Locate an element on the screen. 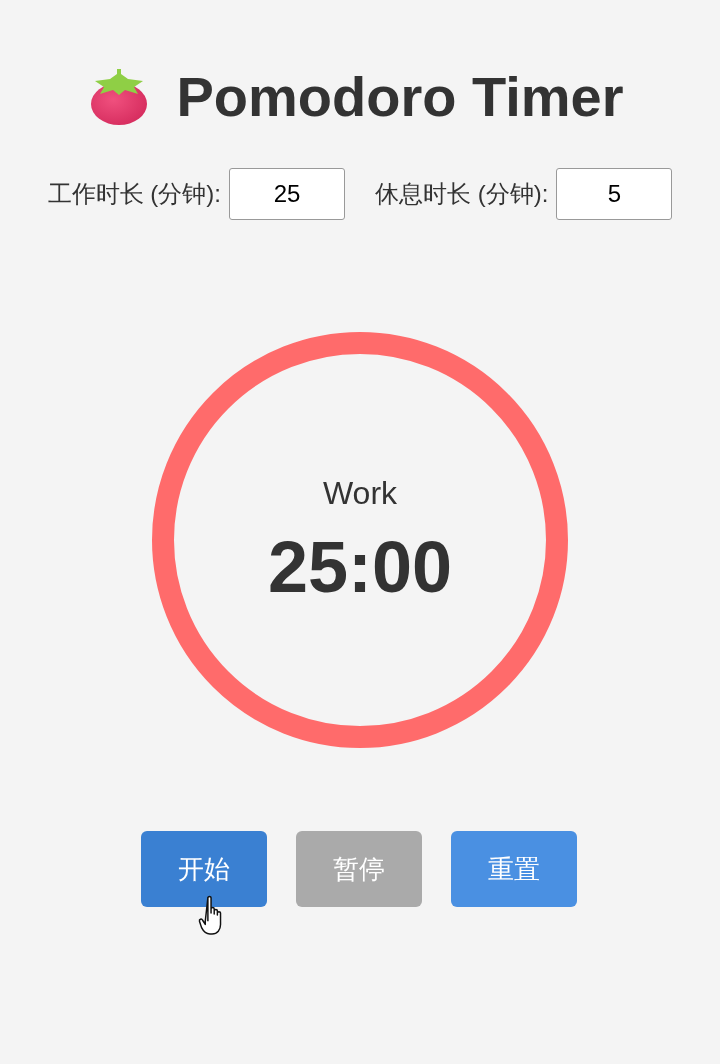 The width and height of the screenshot is (720, 1064). timer-display: 25:00 is located at coordinates (360, 567).